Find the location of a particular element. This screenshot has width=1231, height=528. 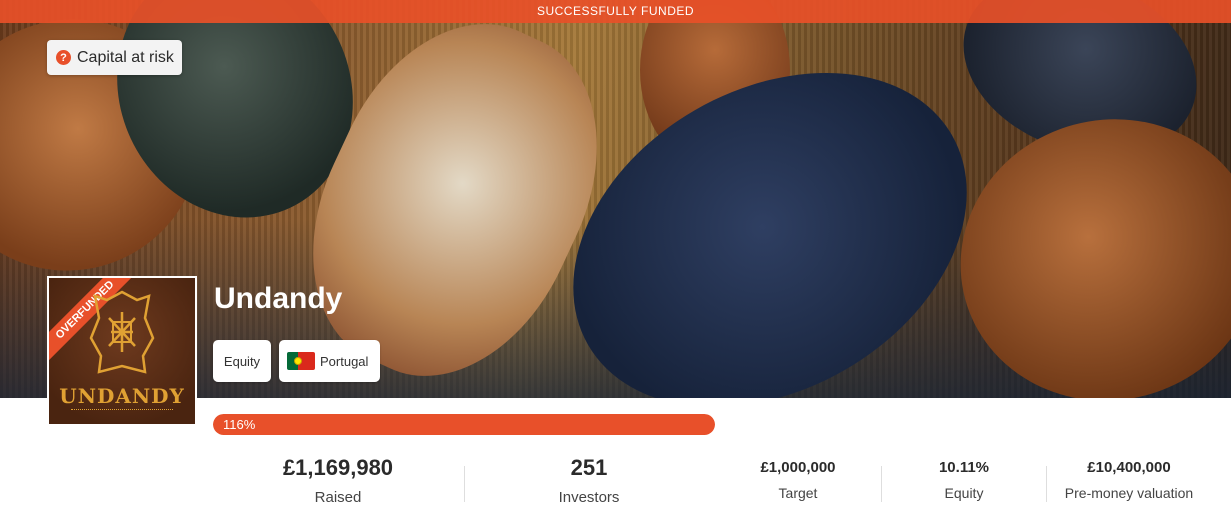

funded-status-banner: SUCCESSFULLY FUNDED is located at coordinates (615, 11).